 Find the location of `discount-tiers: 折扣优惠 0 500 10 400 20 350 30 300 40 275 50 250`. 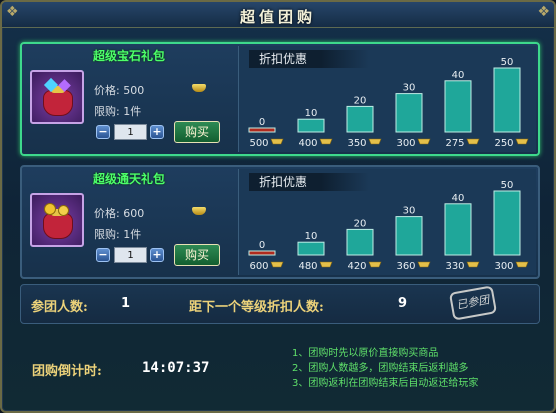

discount-tiers: 折扣优惠 0 500 10 400 20 350 30 300 40 275 50 250 is located at coordinates (387, 99).